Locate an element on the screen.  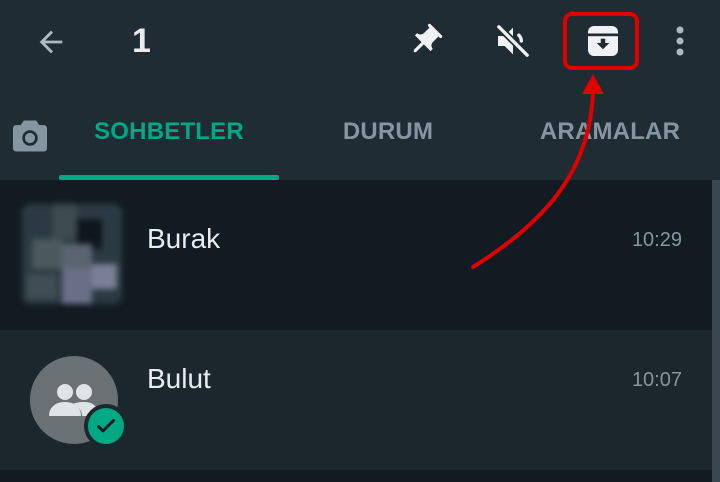
chat-time: 10:07 is located at coordinates (656, 380).